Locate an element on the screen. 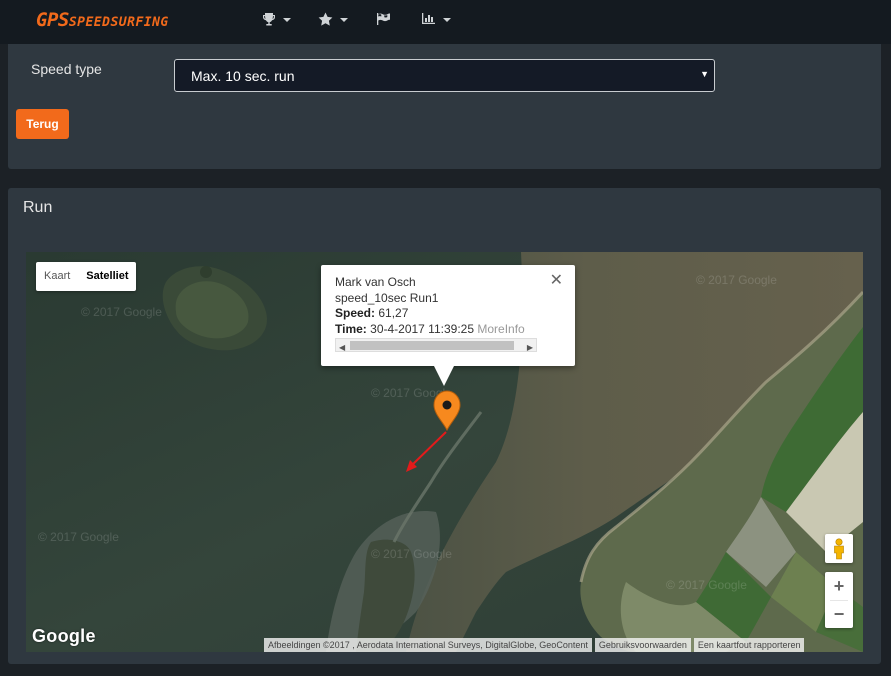  flag-icon is located at coordinates (383, 19).